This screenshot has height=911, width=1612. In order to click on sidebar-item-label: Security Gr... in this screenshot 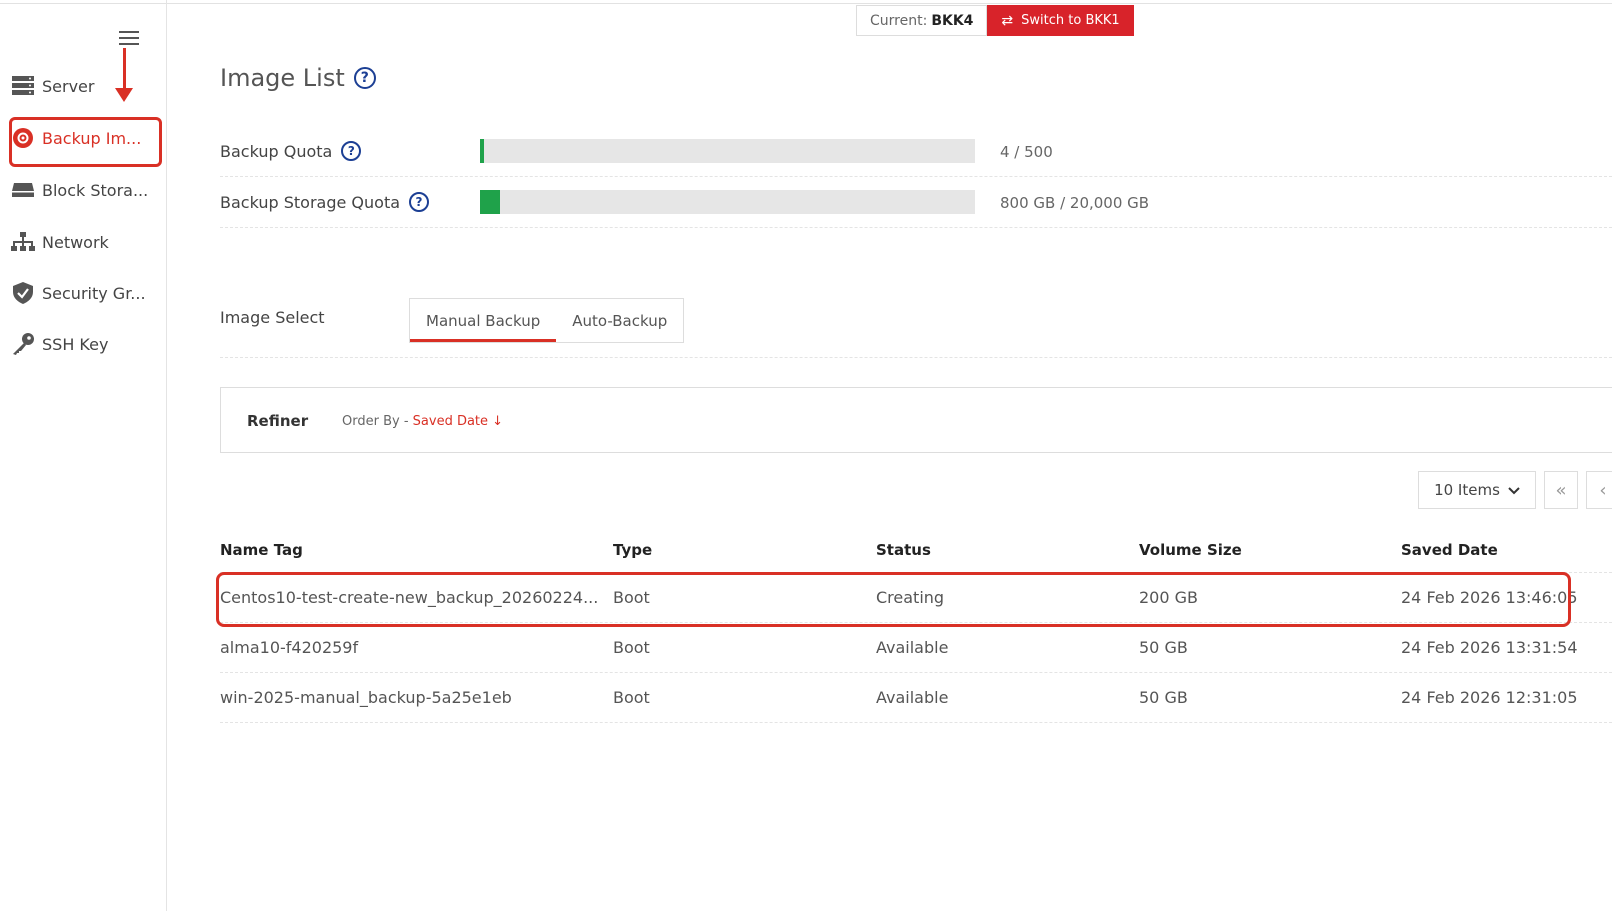, I will do `click(94, 293)`.